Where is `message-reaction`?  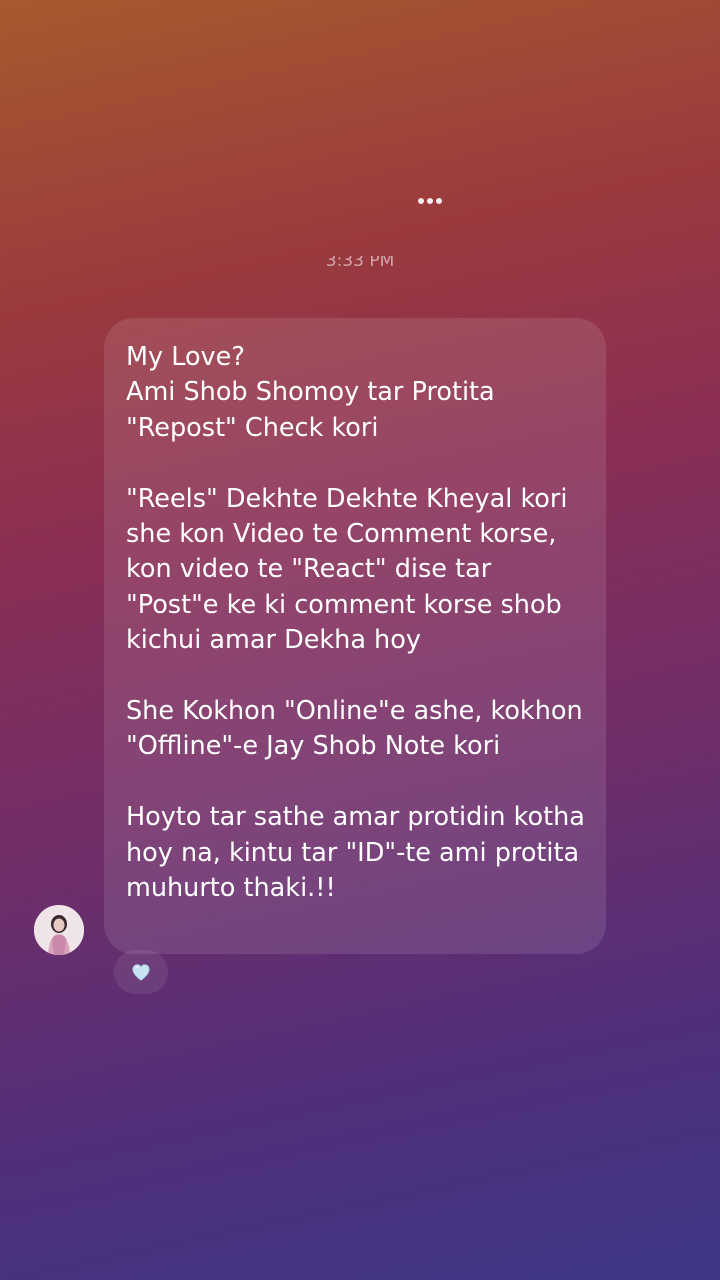
message-reaction is located at coordinates (141, 972).